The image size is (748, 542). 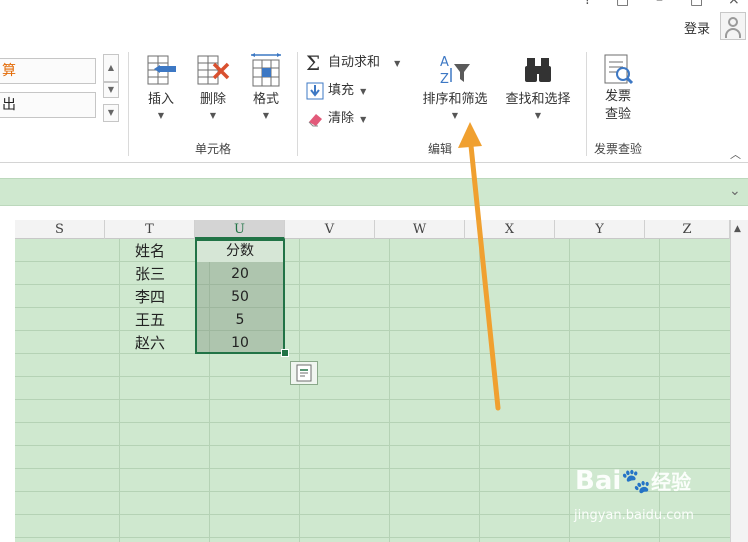 I want to click on annotation-arrow, so click(x=479, y=266).